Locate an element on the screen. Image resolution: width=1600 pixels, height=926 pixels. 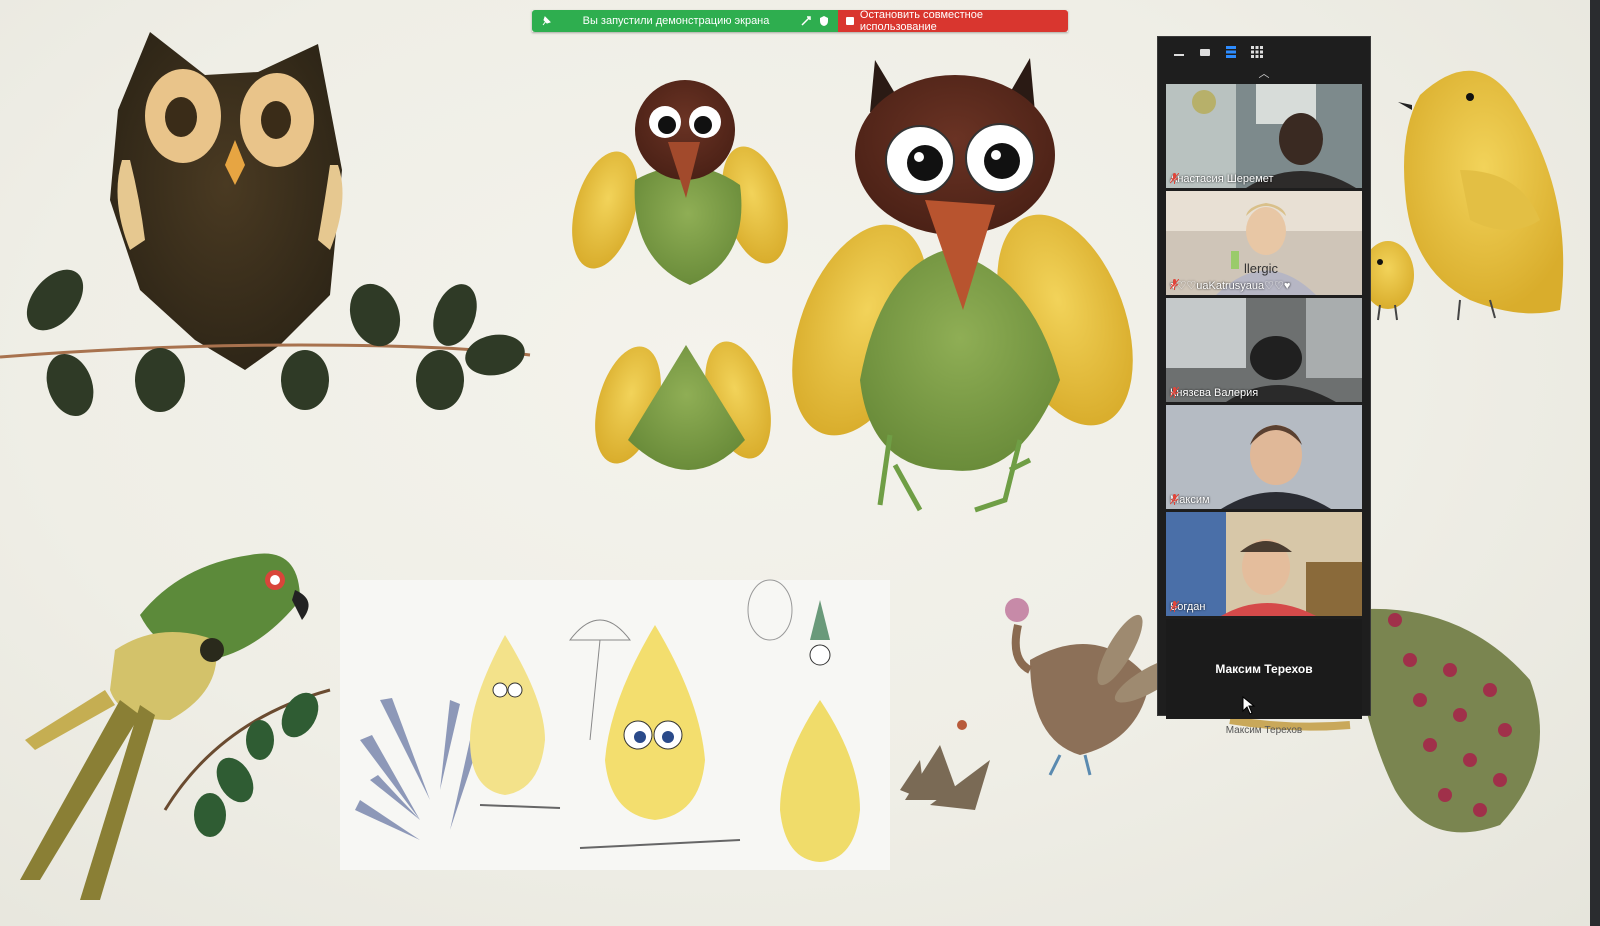
participant-tile: Анастасия Шеремет is located at coordinates (1264, 136).